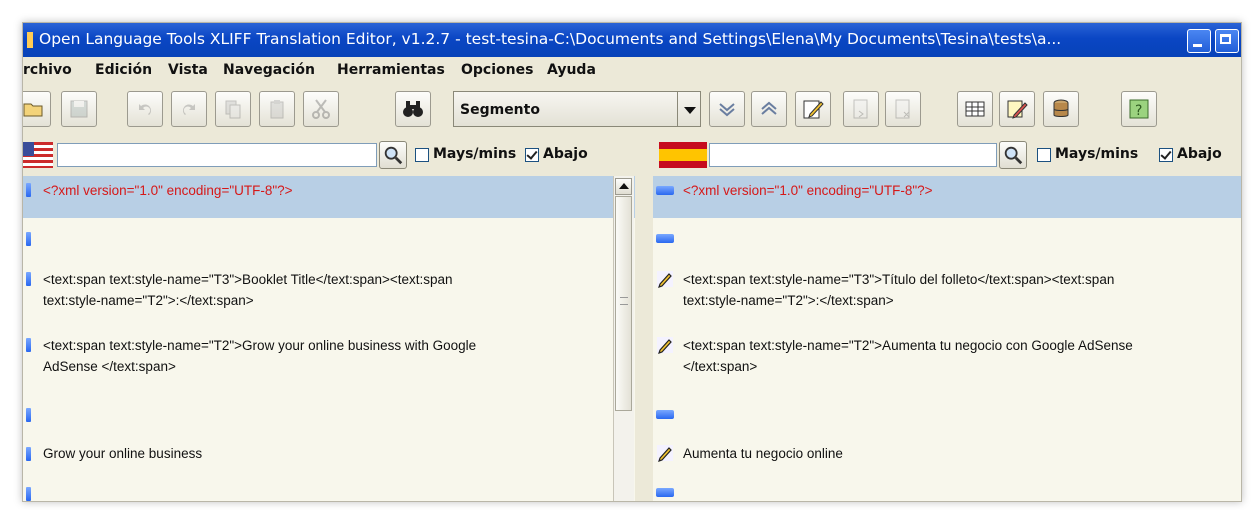  Describe the element at coordinates (683, 155) in the screenshot. I see `es-flag-icon` at that location.